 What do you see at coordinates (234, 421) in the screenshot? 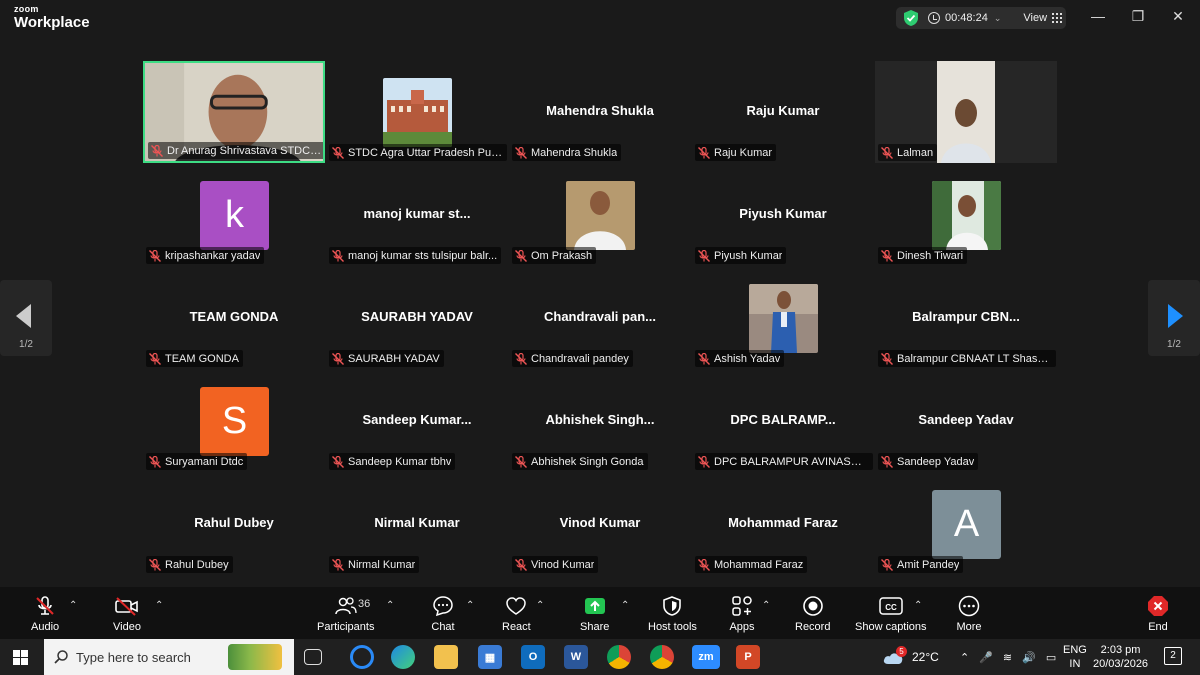
I see `participant-tile: S Suryamani Dtdc` at bounding box center [234, 421].